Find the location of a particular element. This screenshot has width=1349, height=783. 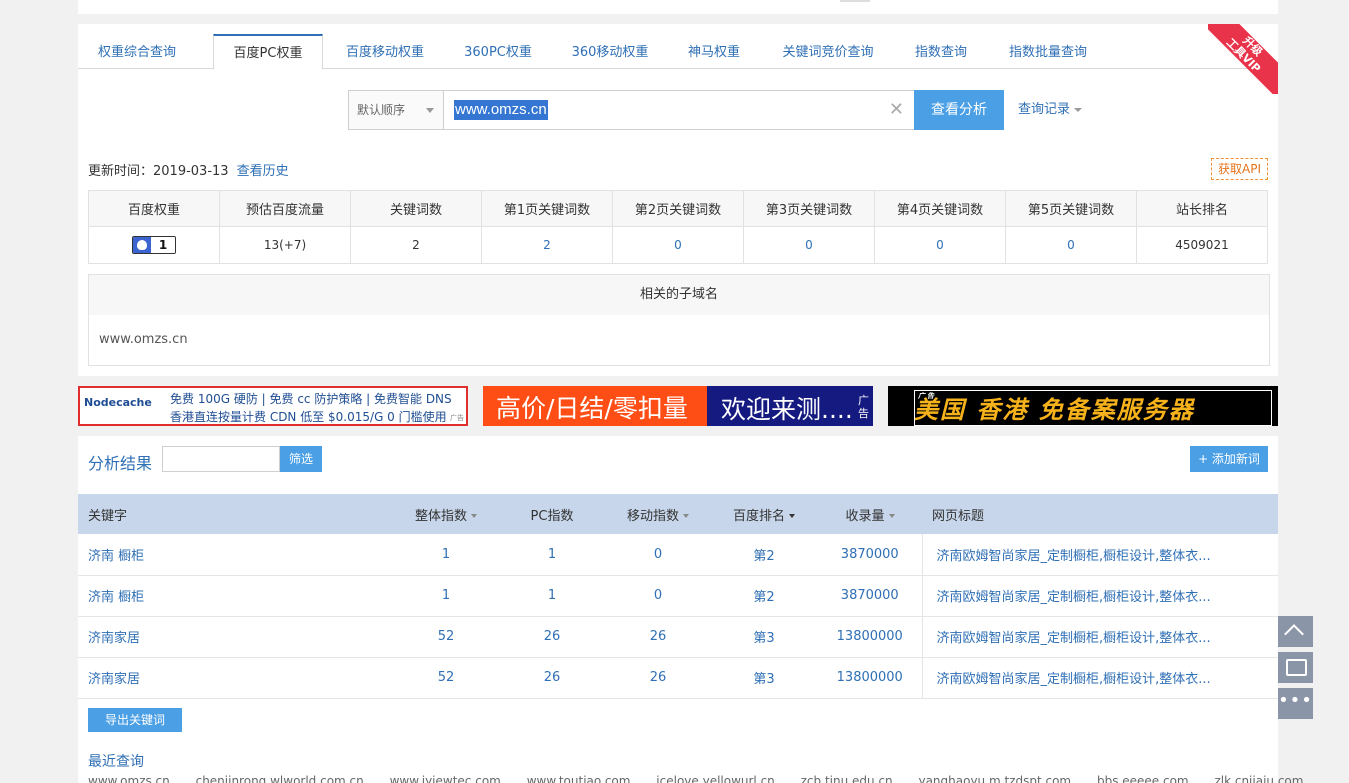

subdomain-item: www.omzs.cn is located at coordinates (143, 339).